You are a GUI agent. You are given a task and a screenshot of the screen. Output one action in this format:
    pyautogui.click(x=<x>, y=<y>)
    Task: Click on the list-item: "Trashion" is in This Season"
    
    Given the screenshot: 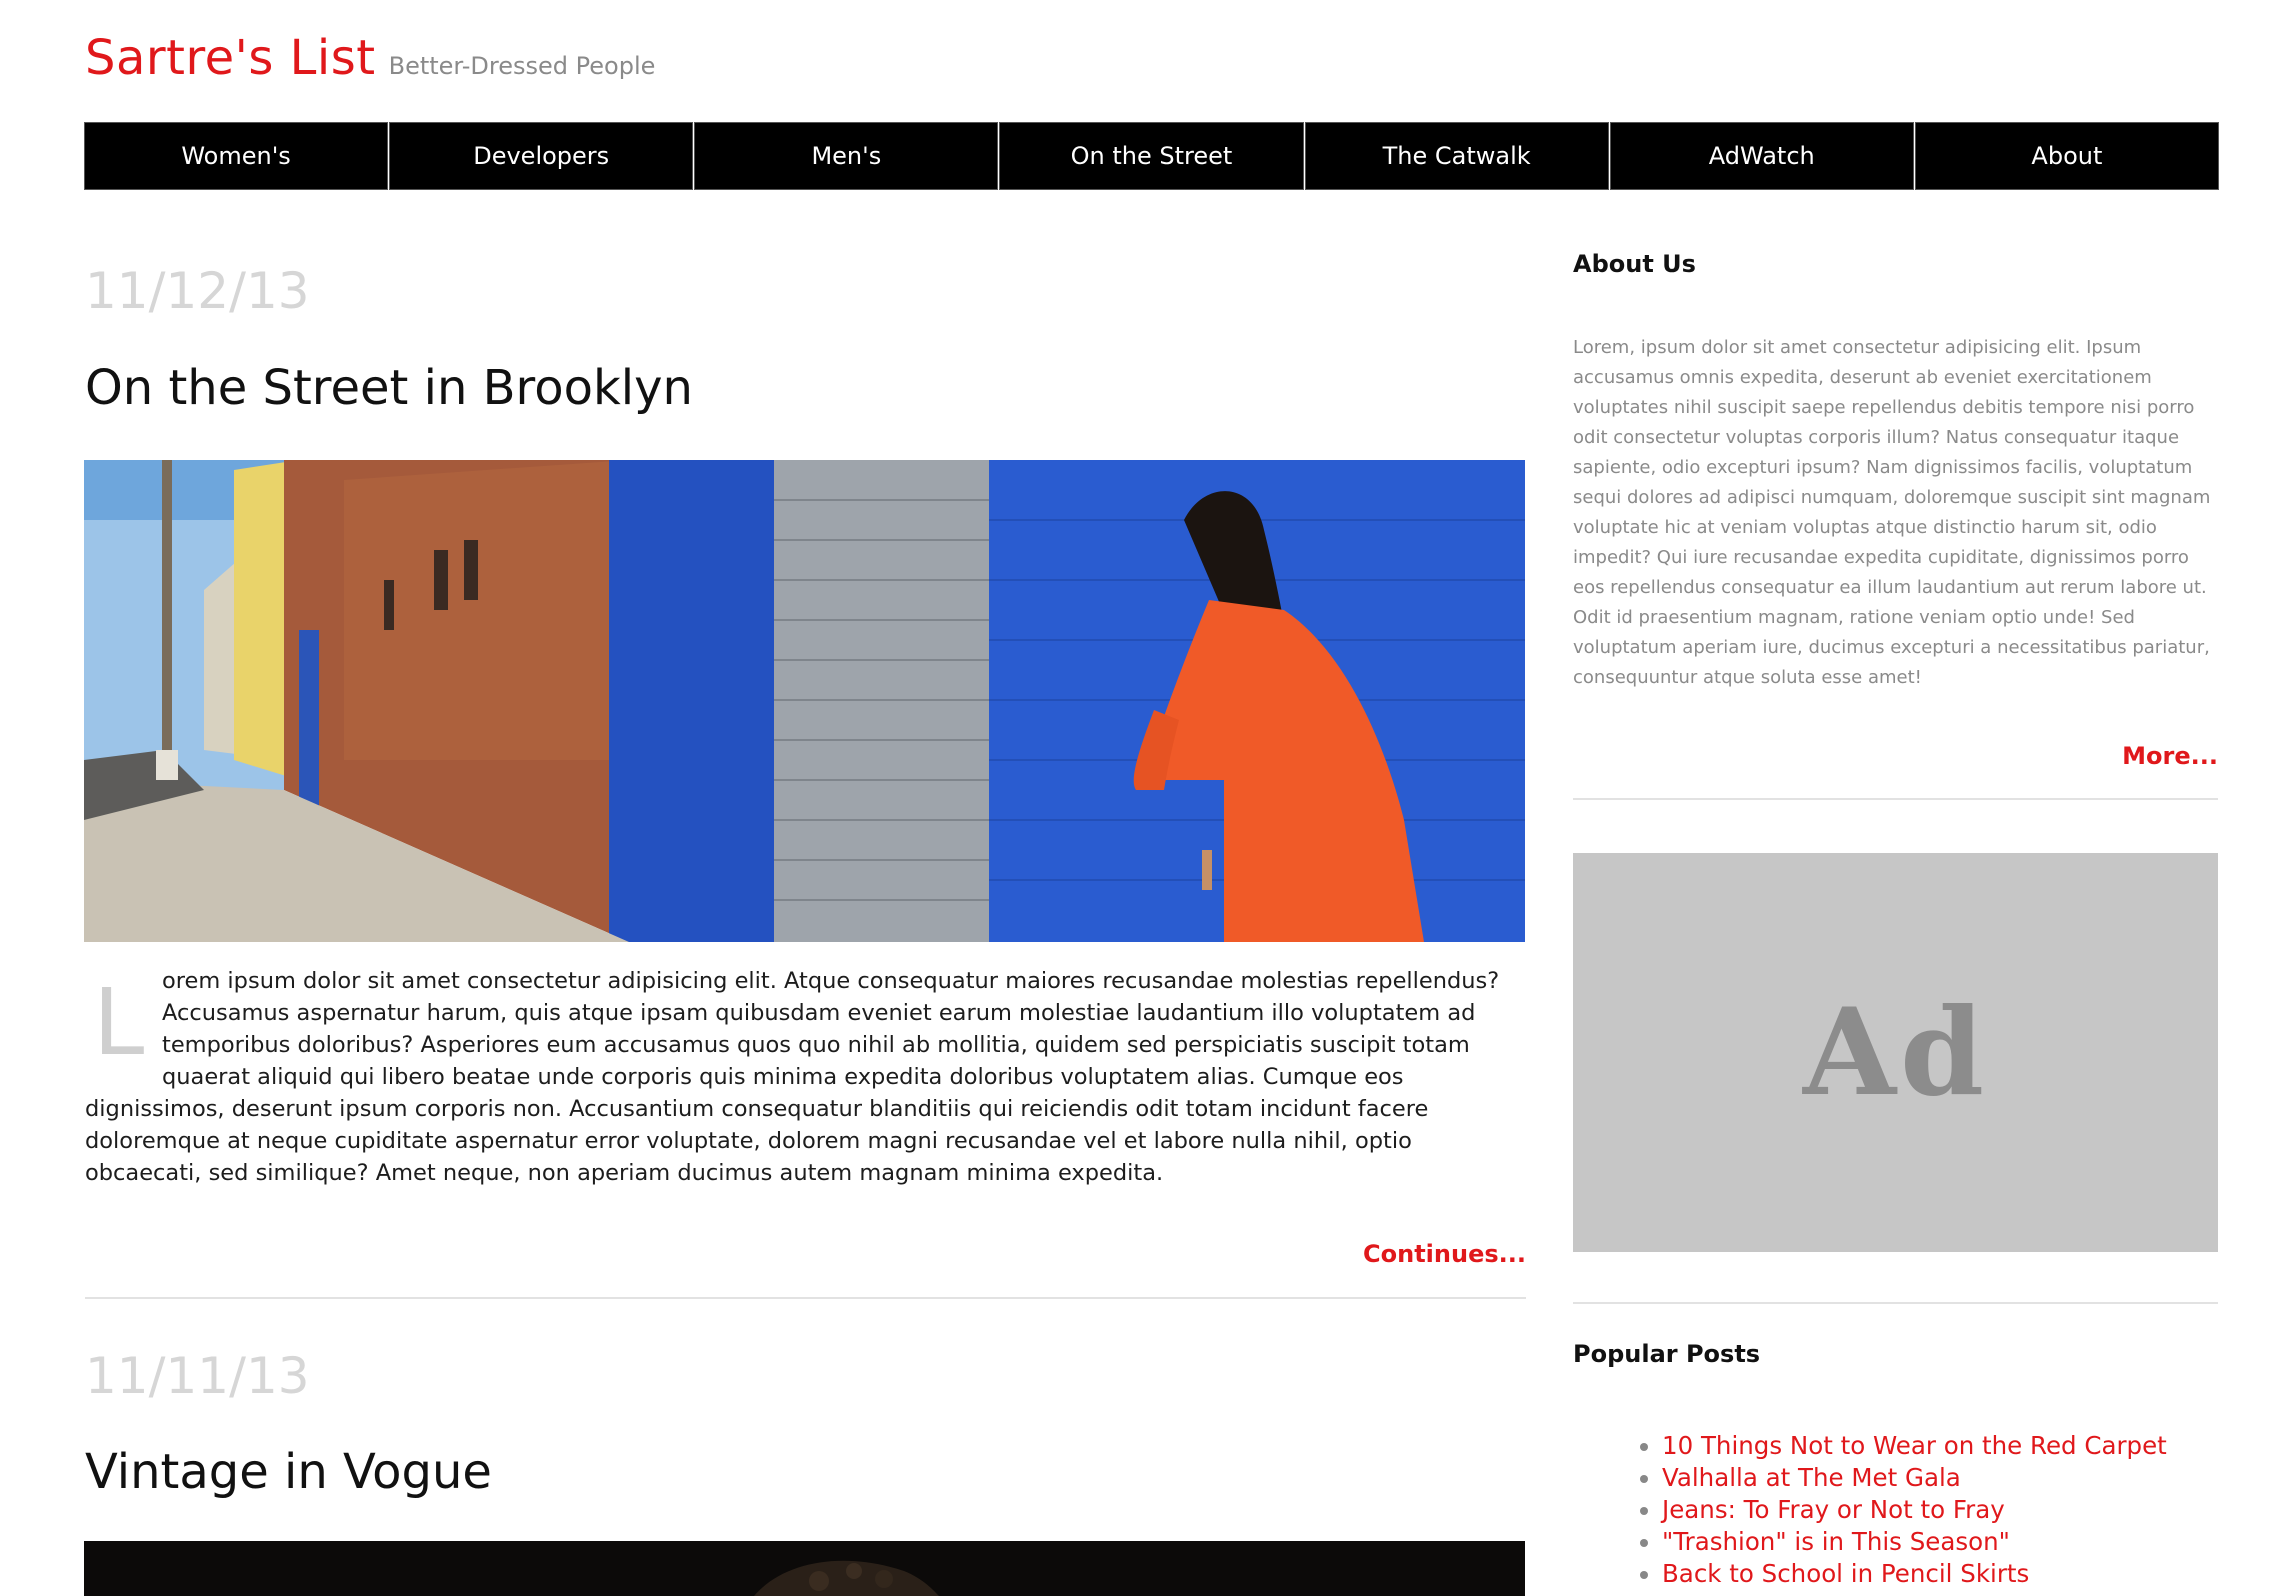 What is the action you would take?
    pyautogui.click(x=1914, y=1542)
    